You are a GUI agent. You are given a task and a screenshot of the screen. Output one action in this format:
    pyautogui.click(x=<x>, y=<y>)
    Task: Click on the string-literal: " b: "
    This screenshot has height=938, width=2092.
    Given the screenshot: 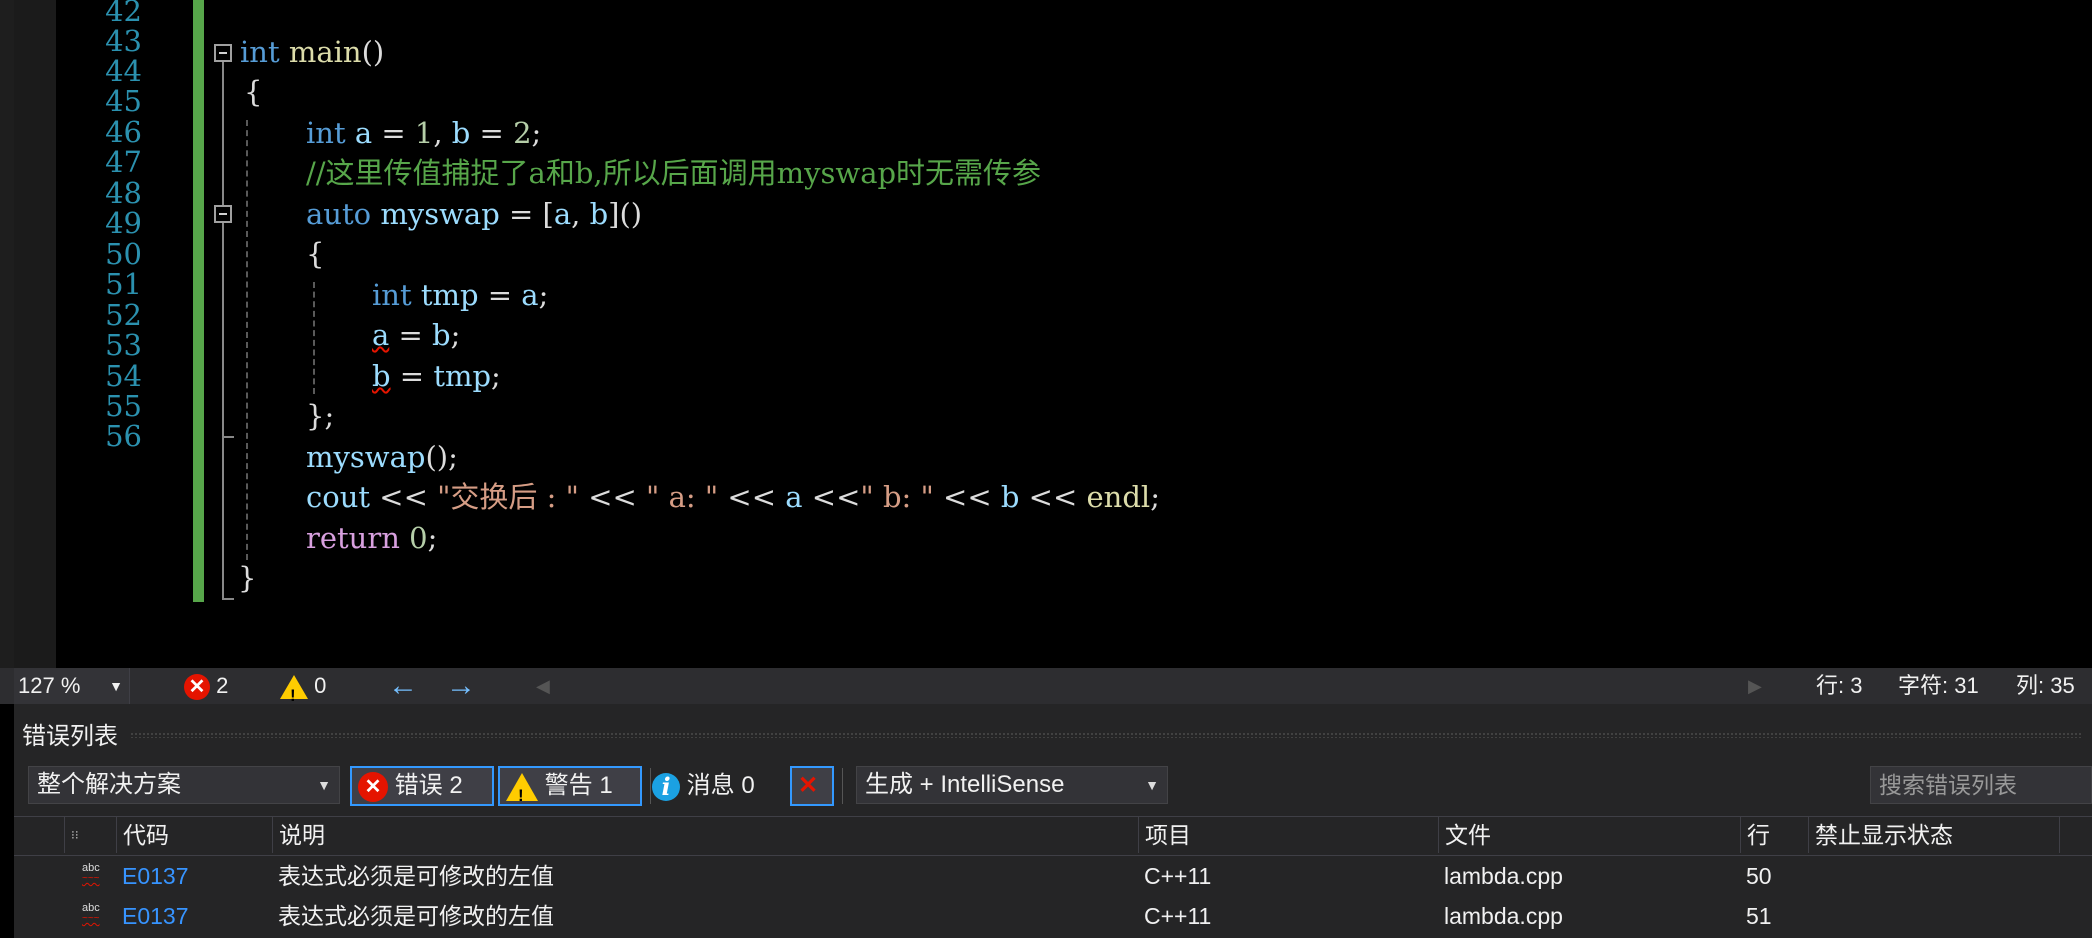 What is the action you would take?
    pyautogui.click(x=897, y=497)
    